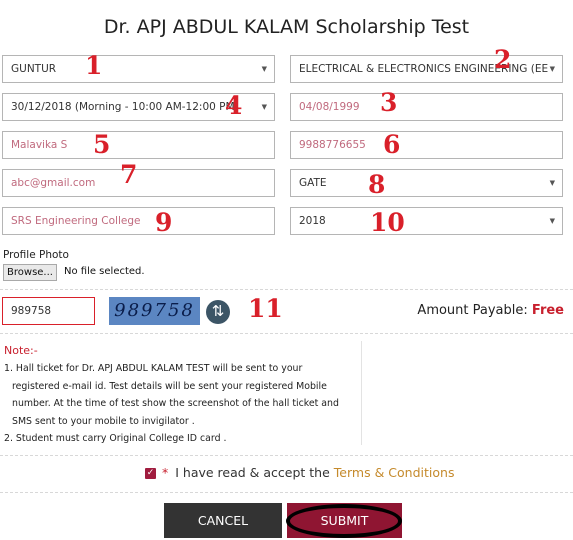 The image size is (573, 540). Describe the element at coordinates (265, 308) in the screenshot. I see `marker-11: 11` at that location.